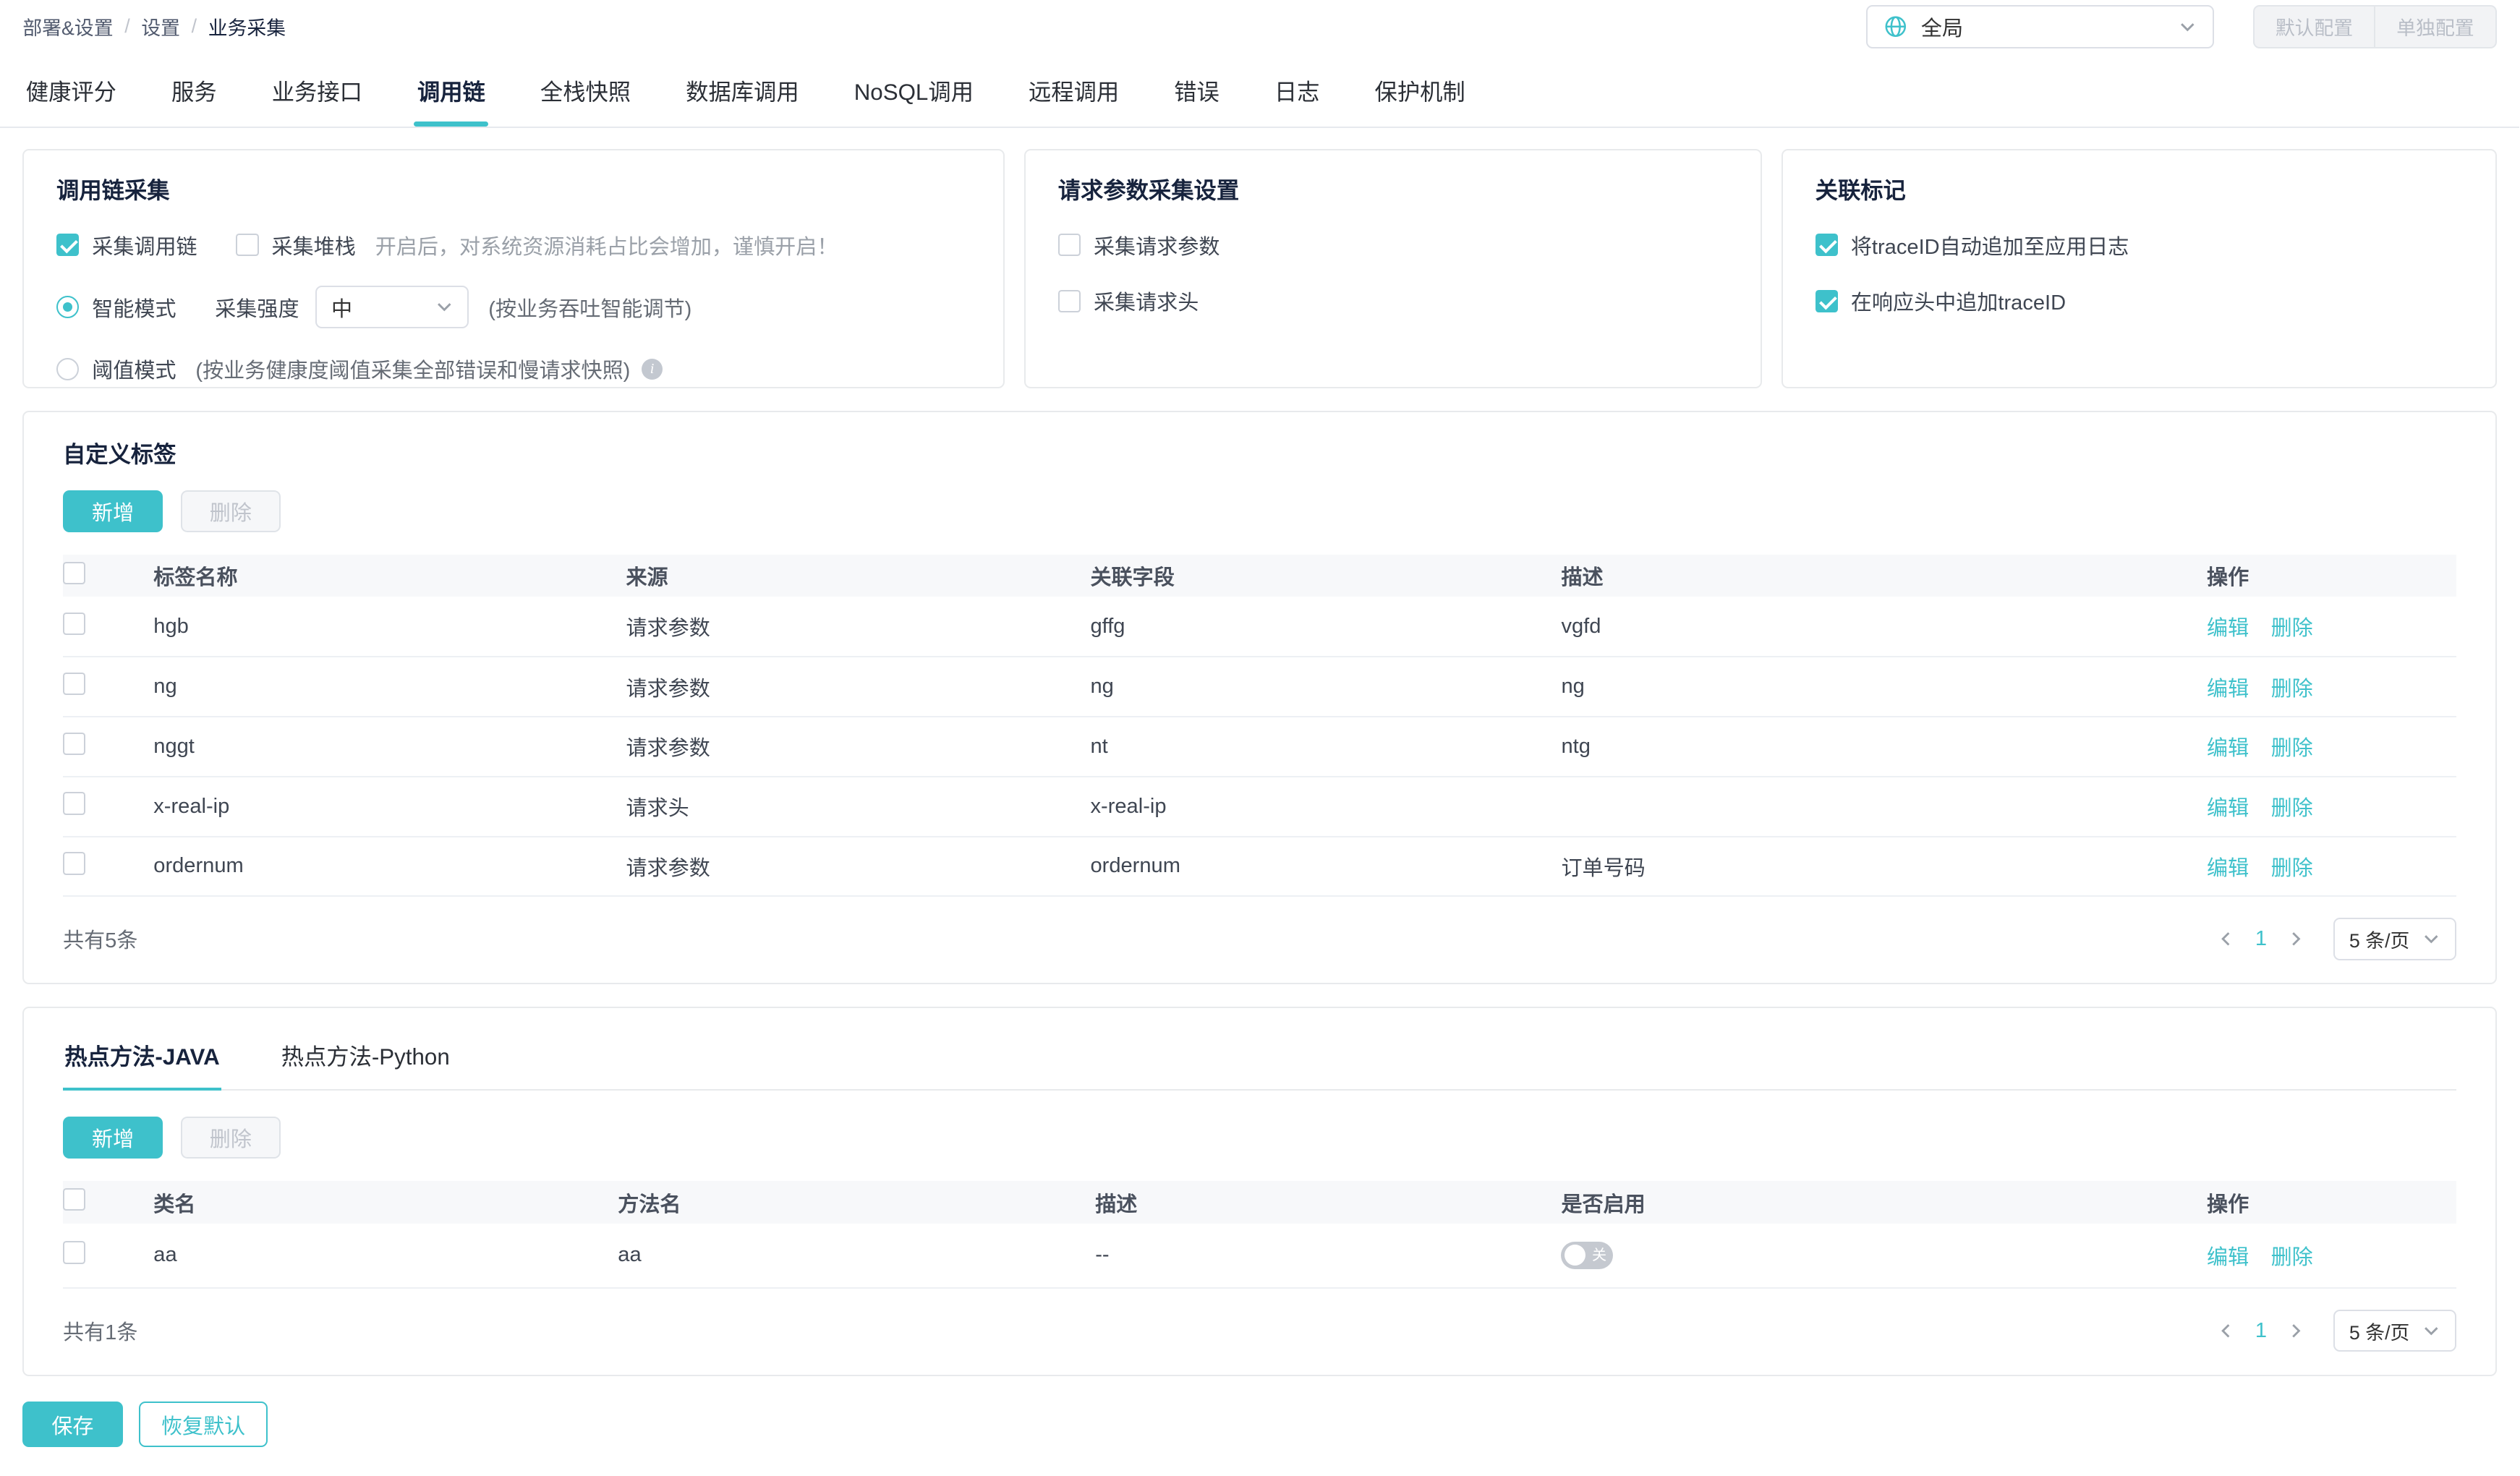 This screenshot has height=1476, width=2520. I want to click on collect-trace-checkbox, so click(68, 246).